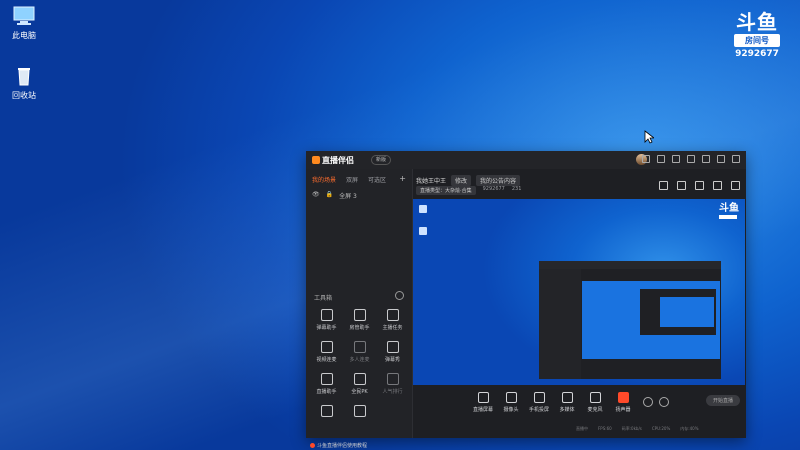  Describe the element at coordinates (316, 195) in the screenshot. I see `eye-icon: 👁` at that location.